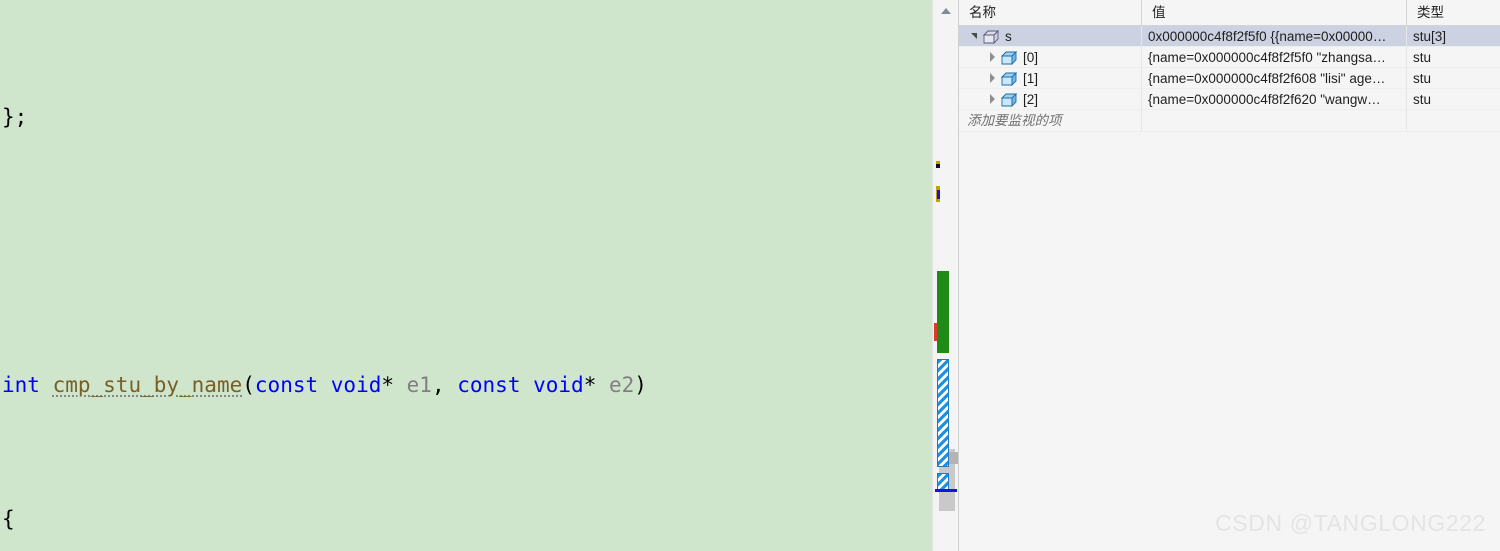 The height and width of the screenshot is (551, 1500). I want to click on watch-node-label: [0], so click(1031, 57).